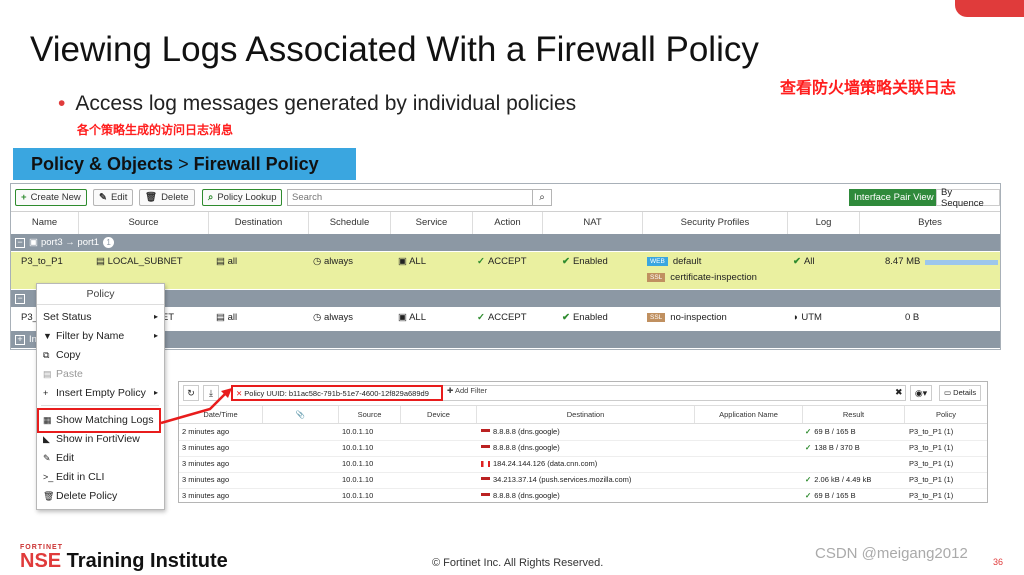 The width and height of the screenshot is (1024, 575). I want to click on watermark: CSDN @meigang2012, so click(891, 553).